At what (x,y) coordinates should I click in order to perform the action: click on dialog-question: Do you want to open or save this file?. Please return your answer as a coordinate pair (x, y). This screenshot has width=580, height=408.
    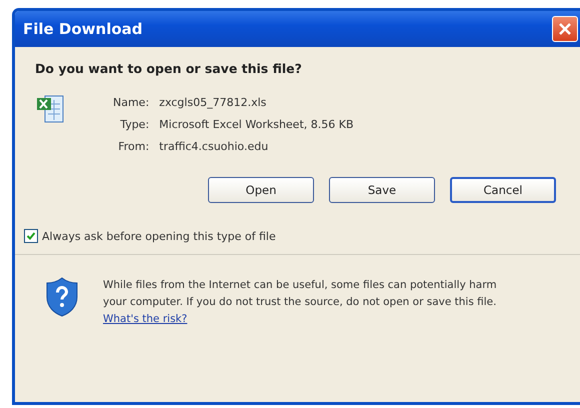
    Looking at the image, I should click on (169, 68).